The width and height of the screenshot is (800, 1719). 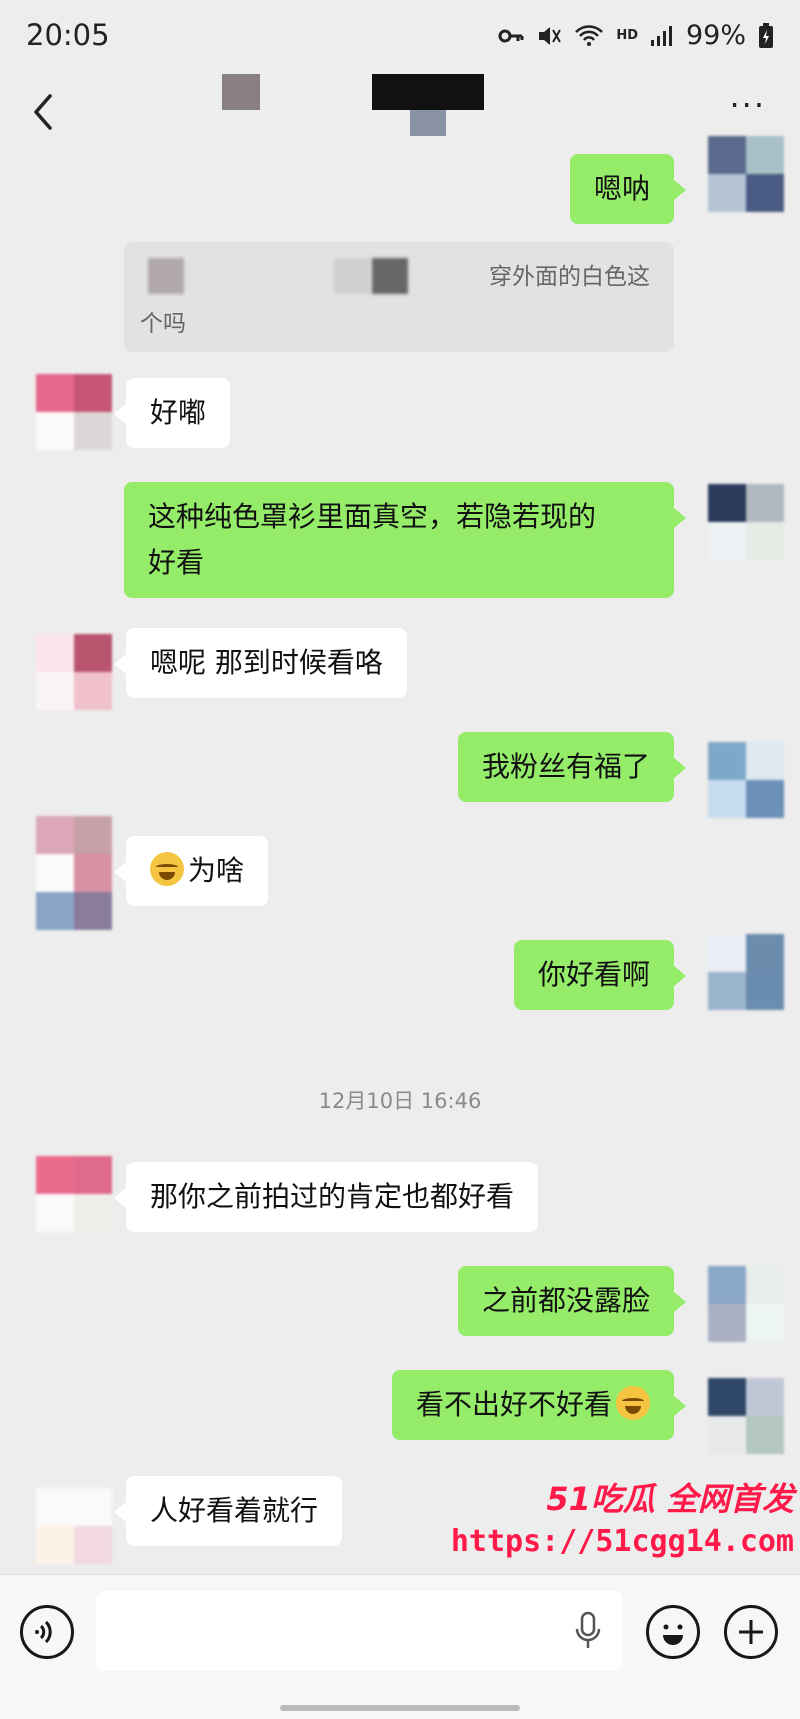 What do you see at coordinates (400, 1101) in the screenshot?
I see `chat-timestamp: 12月10日 16:46` at bounding box center [400, 1101].